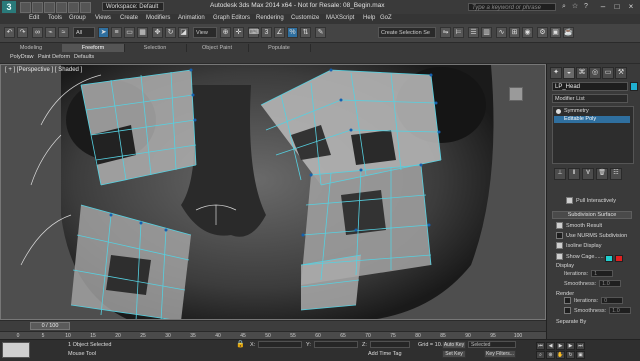  I want to click on auto-key-button: Auto Key, so click(454, 345).